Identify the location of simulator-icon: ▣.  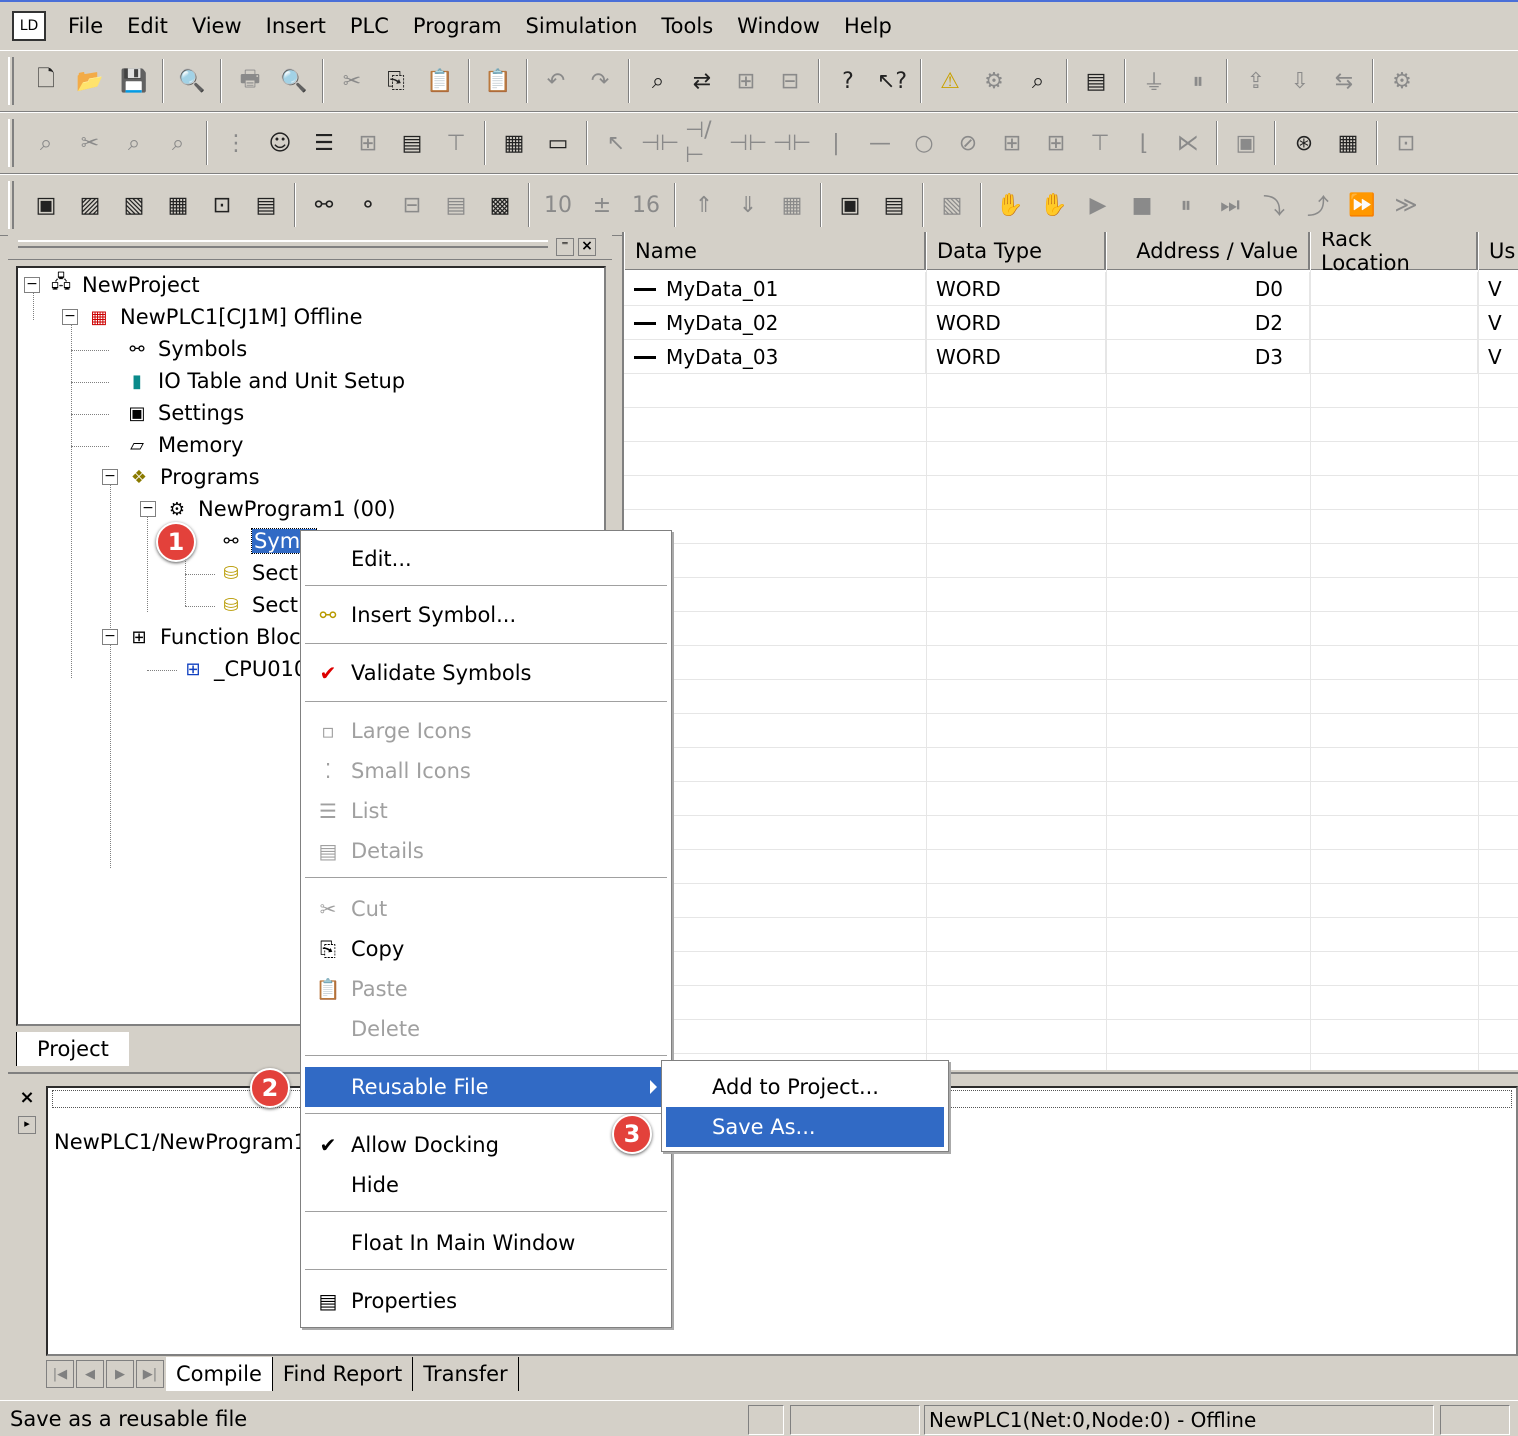
(850, 205).